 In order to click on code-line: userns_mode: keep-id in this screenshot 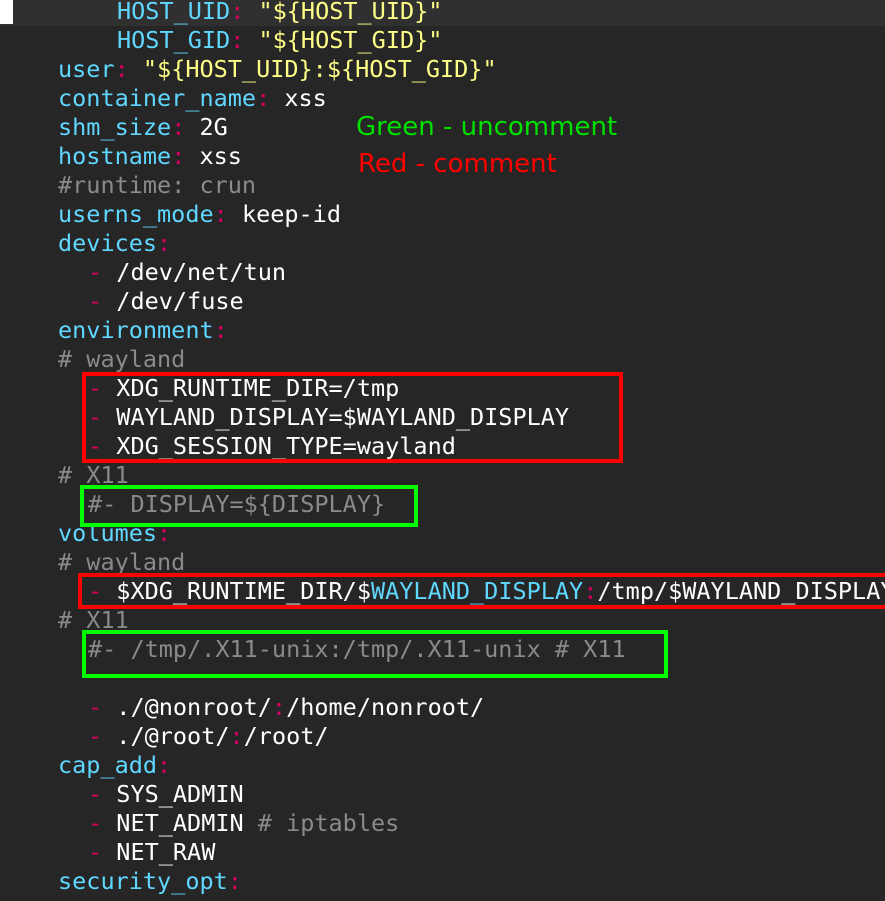, I will do `click(170, 214)`.